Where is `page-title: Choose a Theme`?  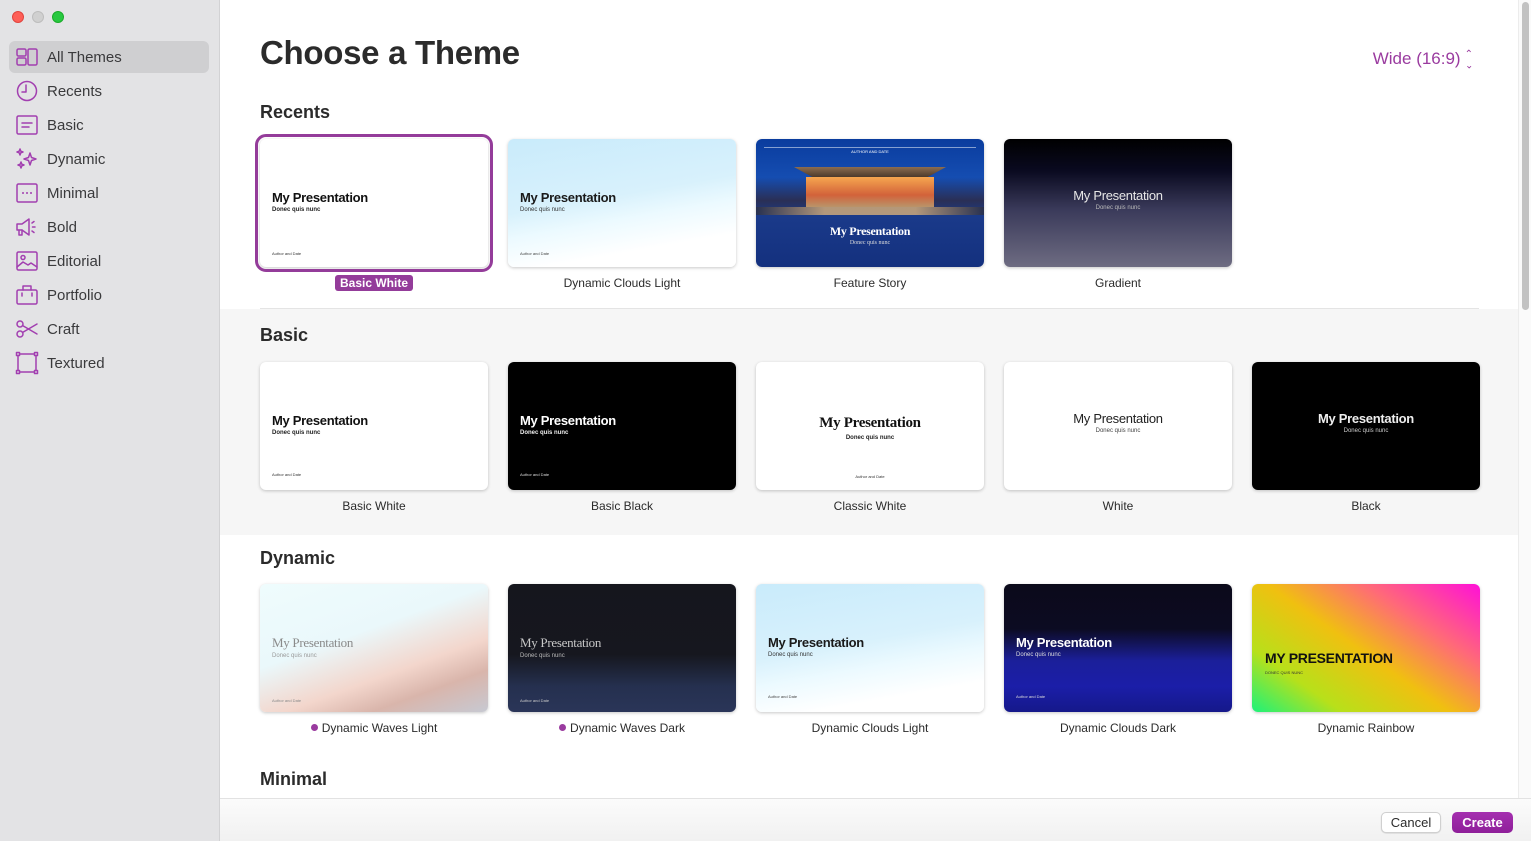
page-title: Choose a Theme is located at coordinates (390, 52).